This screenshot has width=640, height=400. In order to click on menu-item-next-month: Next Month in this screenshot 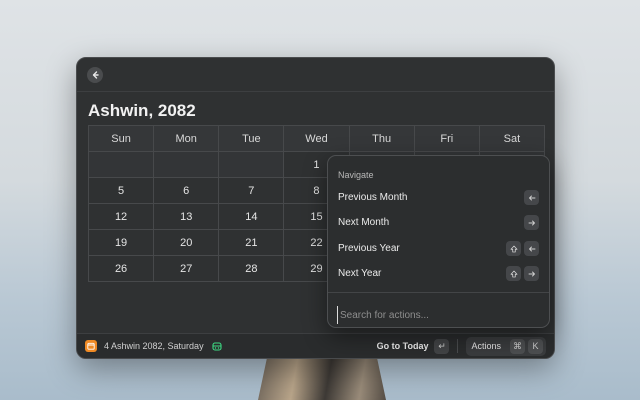, I will do `click(438, 222)`.